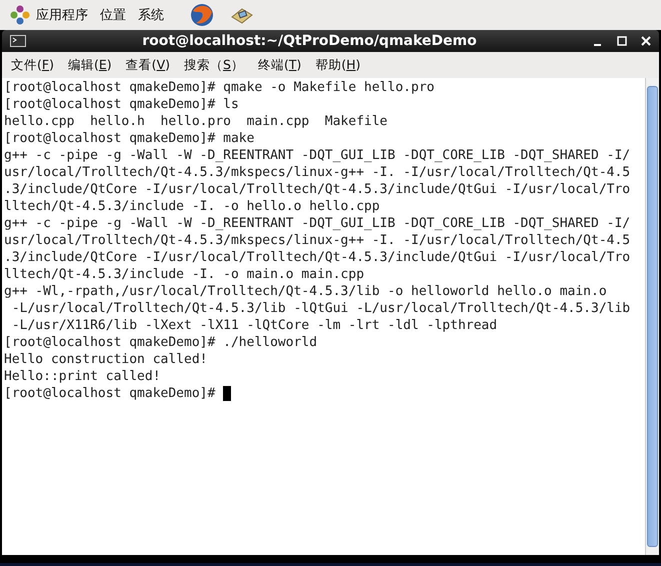  What do you see at coordinates (106, 359) in the screenshot?
I see `terminal-line: Hello construction called!` at bounding box center [106, 359].